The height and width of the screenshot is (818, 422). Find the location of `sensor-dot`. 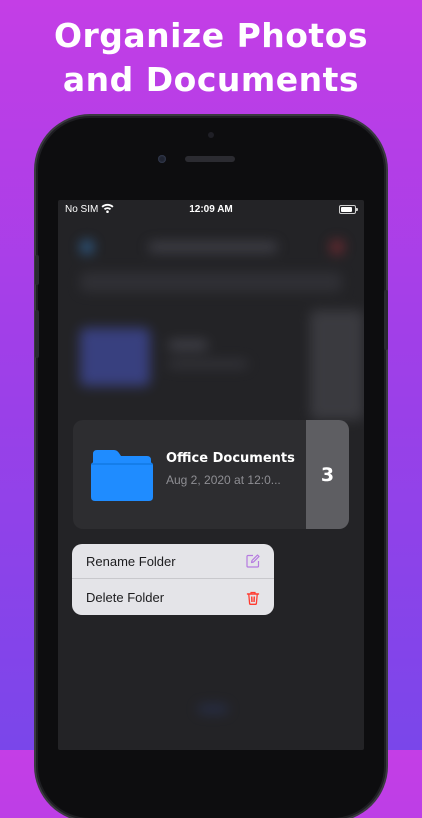

sensor-dot is located at coordinates (211, 135).